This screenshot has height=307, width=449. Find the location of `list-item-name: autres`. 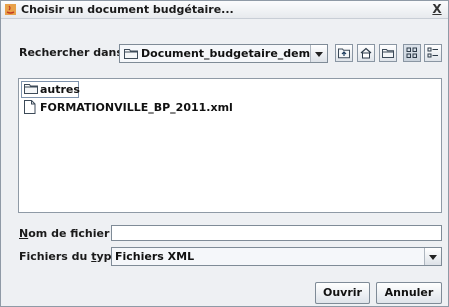

list-item-name: autres is located at coordinates (60, 89).